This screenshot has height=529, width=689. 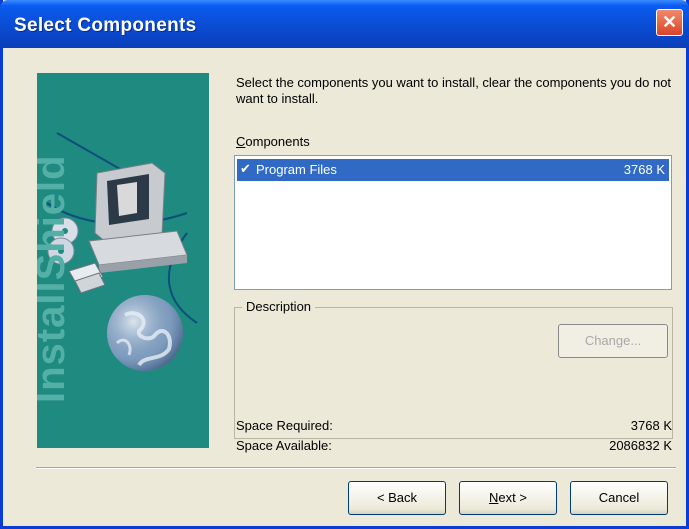 I want to click on close-button: ✕, so click(x=669, y=22).